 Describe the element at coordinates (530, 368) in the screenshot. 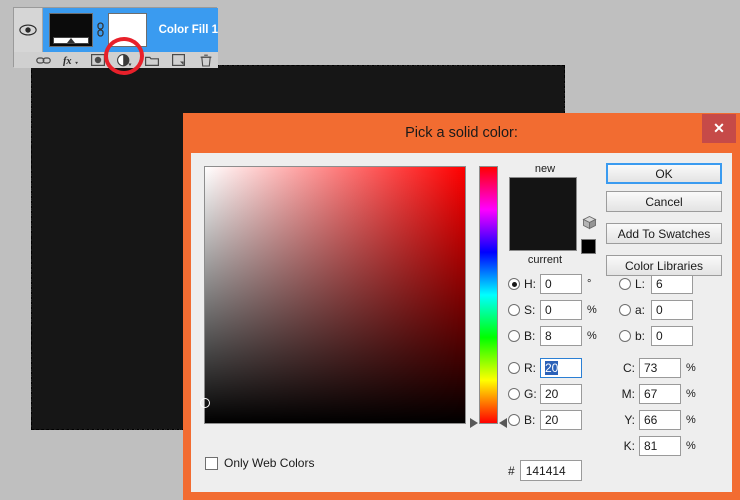

I see `red-label: R:` at that location.